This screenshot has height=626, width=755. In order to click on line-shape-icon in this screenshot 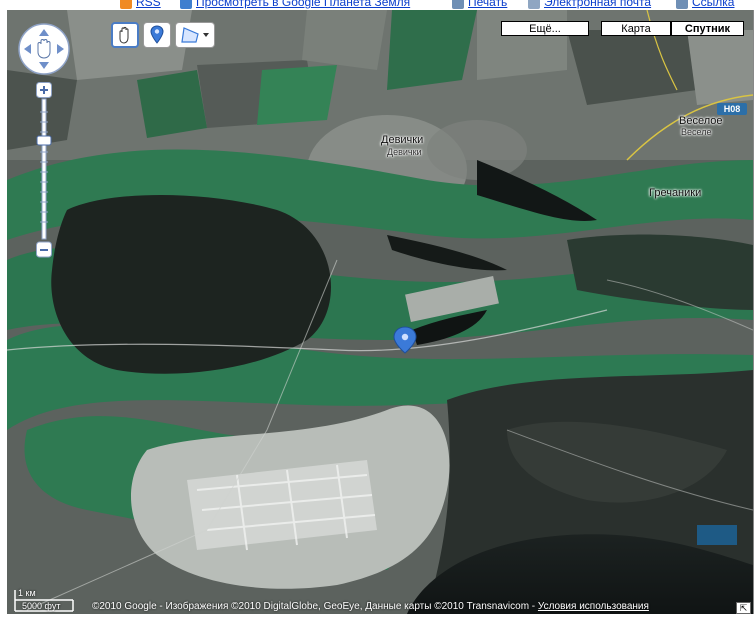, I will do `click(195, 35)`.